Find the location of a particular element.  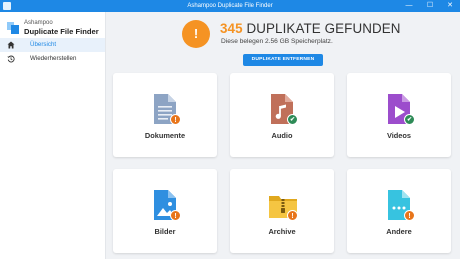

category-card-videos: ✔ Videos is located at coordinates (399, 115).